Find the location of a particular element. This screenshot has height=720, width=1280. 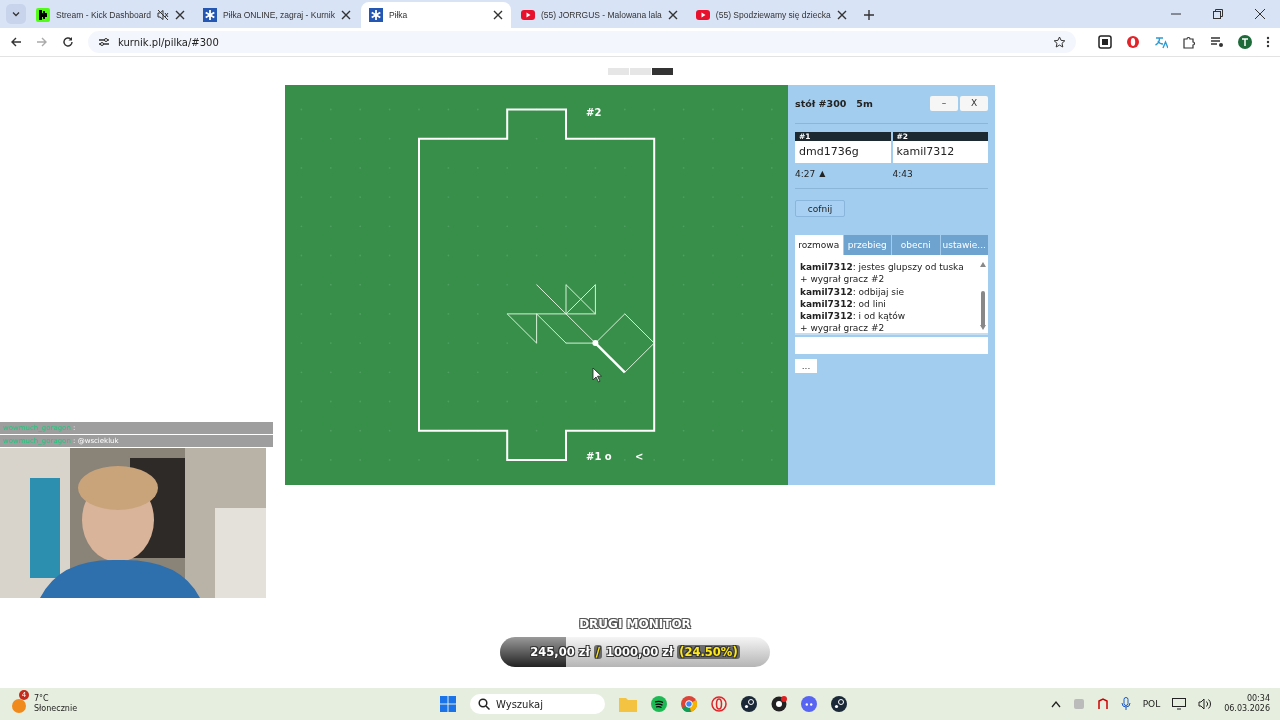

puzzle-icon is located at coordinates (1189, 42).